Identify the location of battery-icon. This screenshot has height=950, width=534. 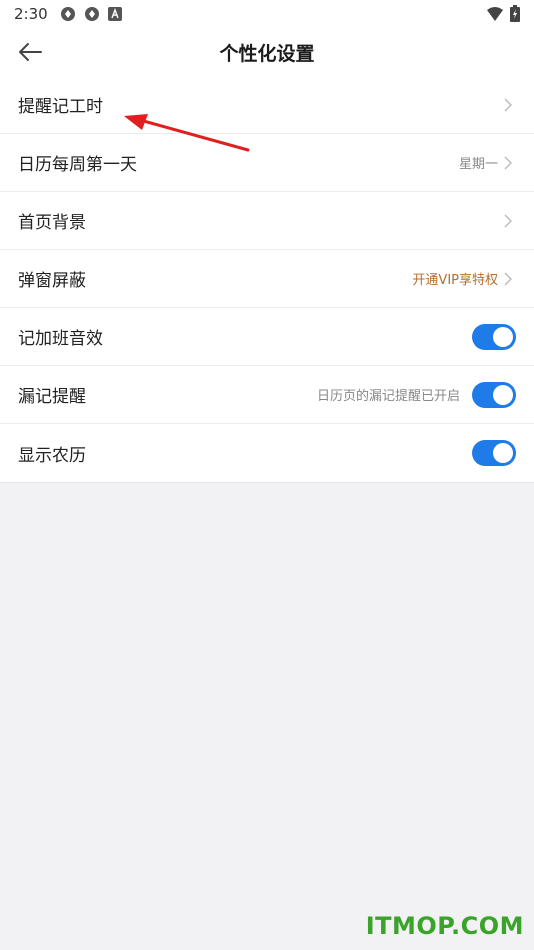
(515, 13).